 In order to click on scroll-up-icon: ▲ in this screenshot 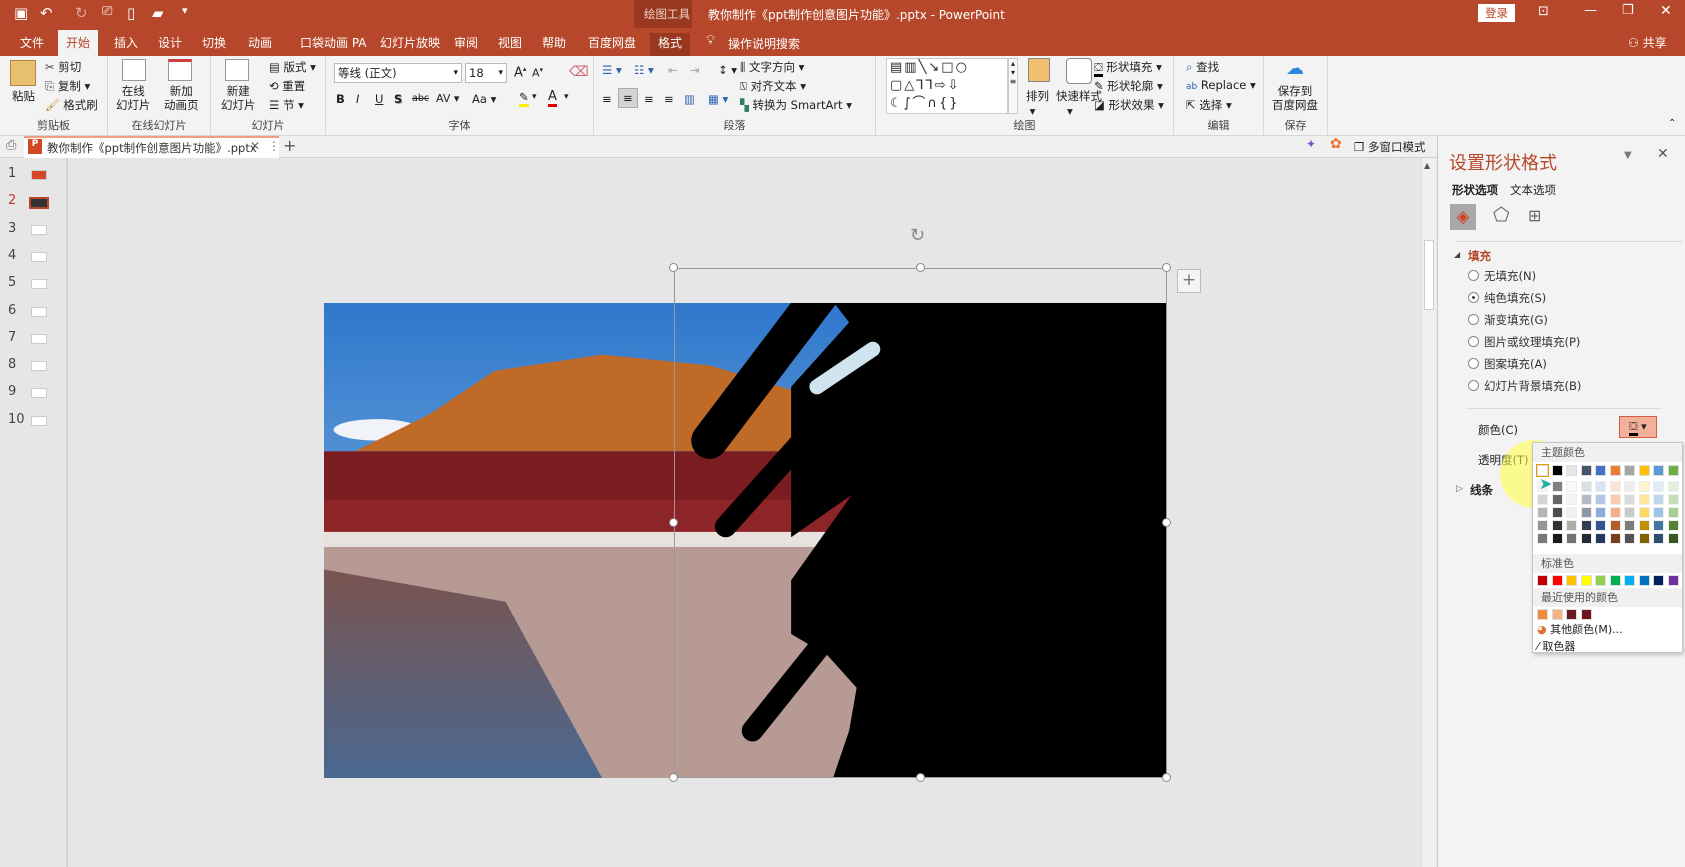, I will do `click(1427, 165)`.